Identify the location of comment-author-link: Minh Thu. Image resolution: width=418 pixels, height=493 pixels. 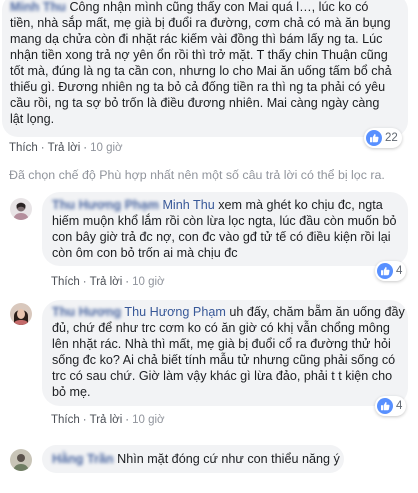
(38, 7).